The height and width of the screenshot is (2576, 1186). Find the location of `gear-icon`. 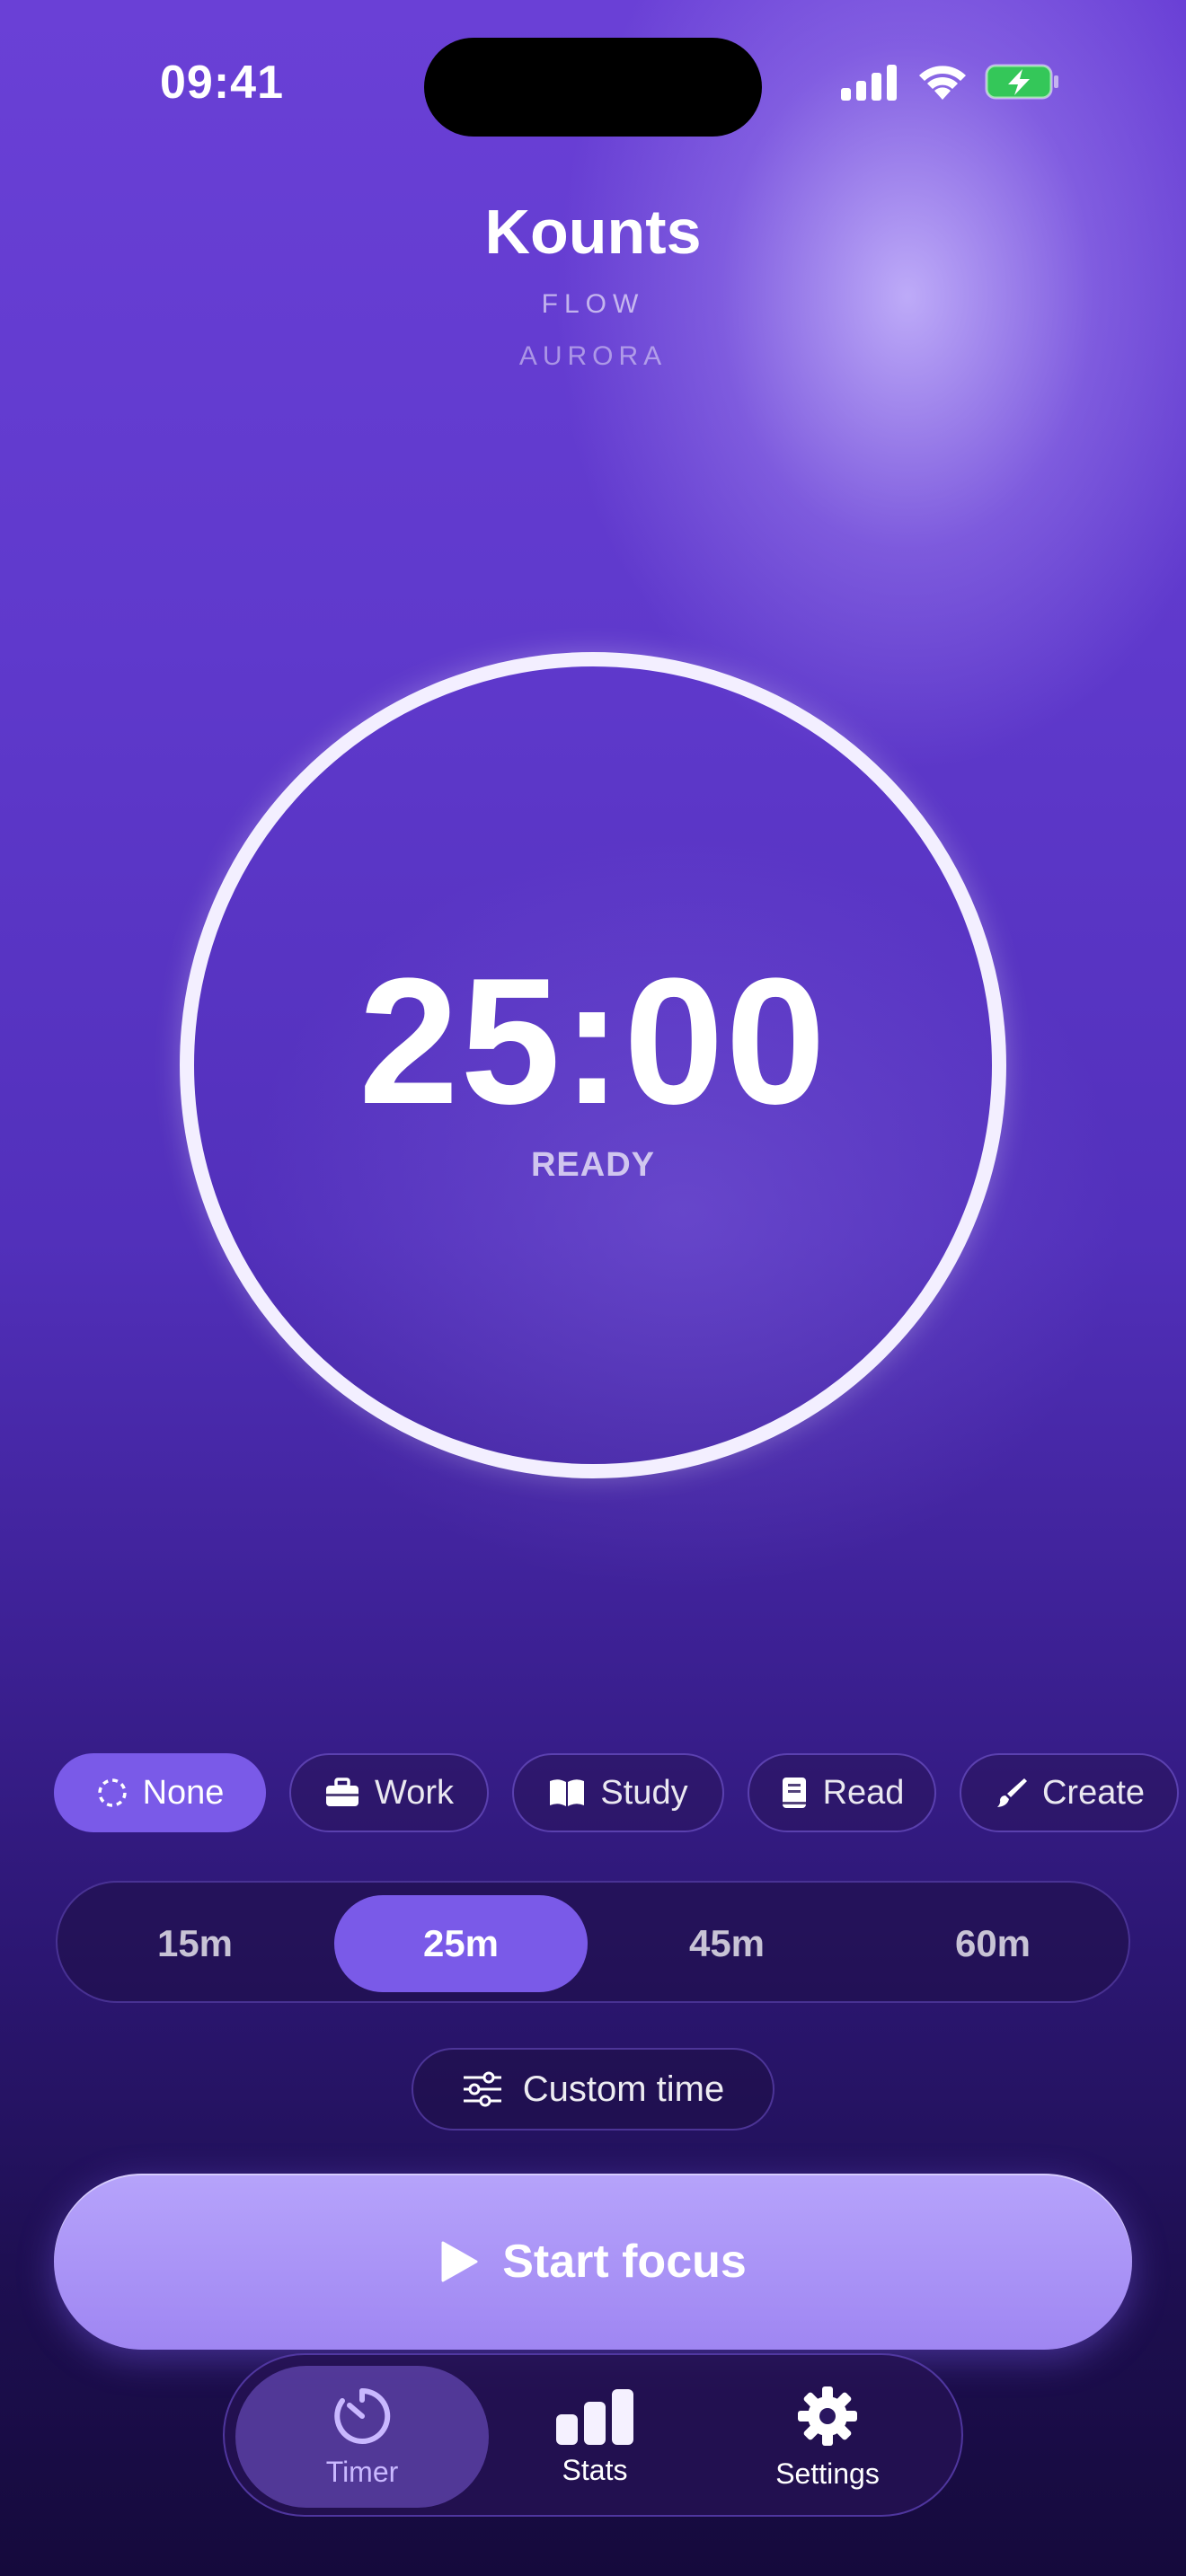

gear-icon is located at coordinates (827, 2416).